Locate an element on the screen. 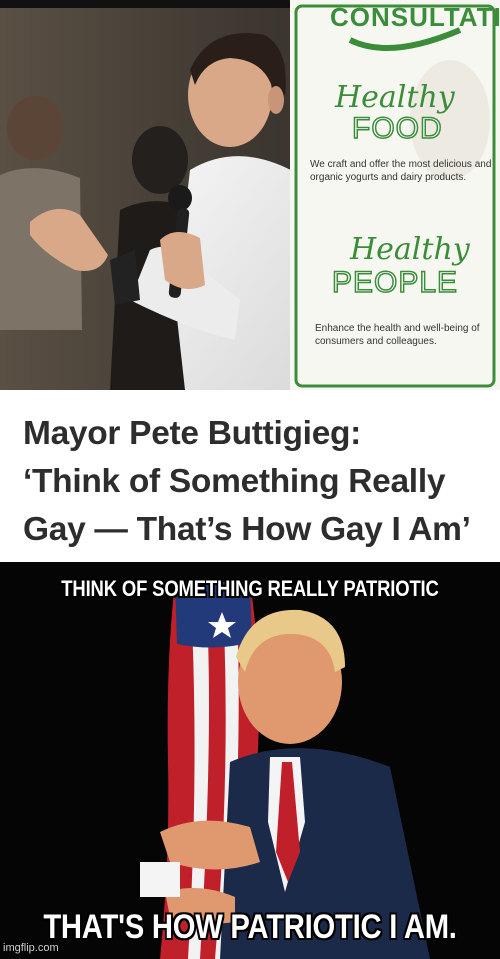 This screenshot has height=959, width=500. headline-line-1: Mayor Pete Buttigieg: is located at coordinates (192, 433).